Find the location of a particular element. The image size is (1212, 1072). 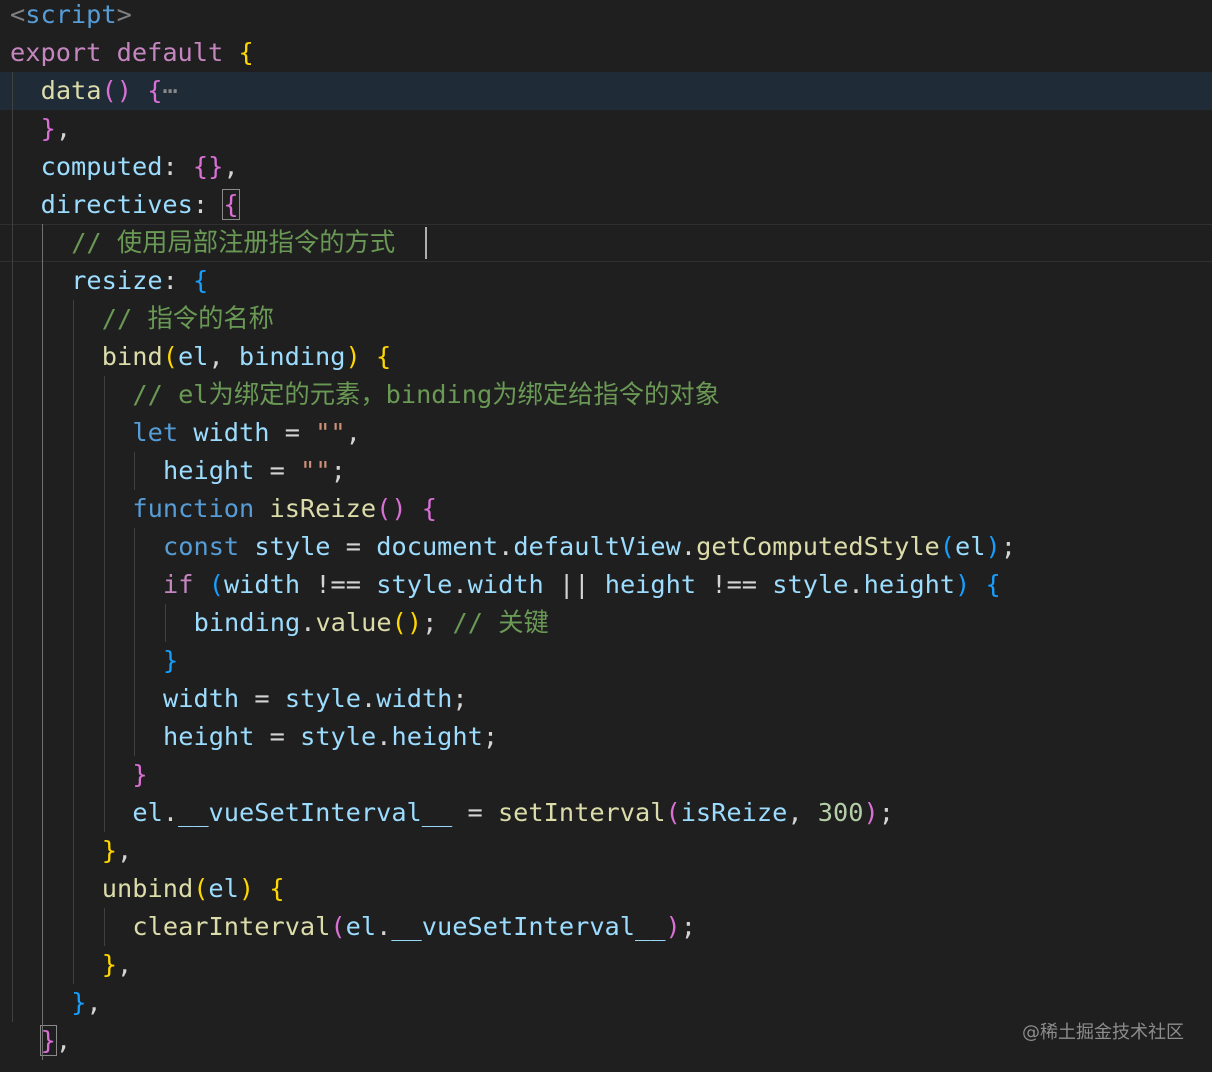

watermark: @稀土掘金技术社区 is located at coordinates (1103, 1032).